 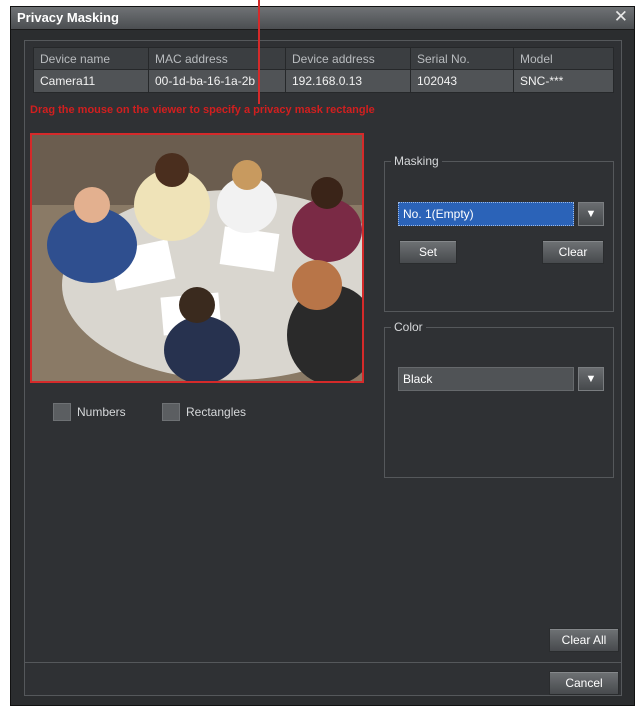 I want to click on serial-number-cell: 102043, so click(x=462, y=81).